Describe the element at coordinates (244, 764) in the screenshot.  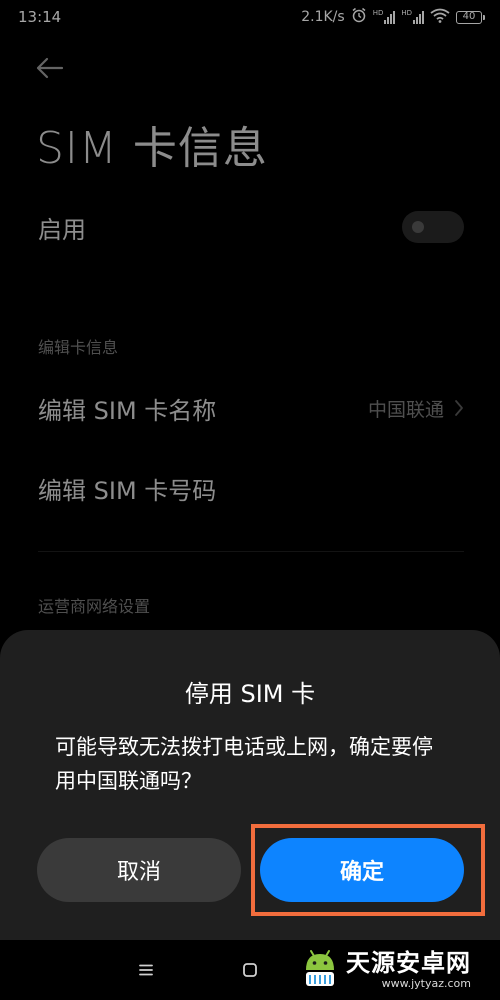
I see `dialog-message: 可能导致无法拨打电话或上网，确定要停用中国联通吗？` at that location.